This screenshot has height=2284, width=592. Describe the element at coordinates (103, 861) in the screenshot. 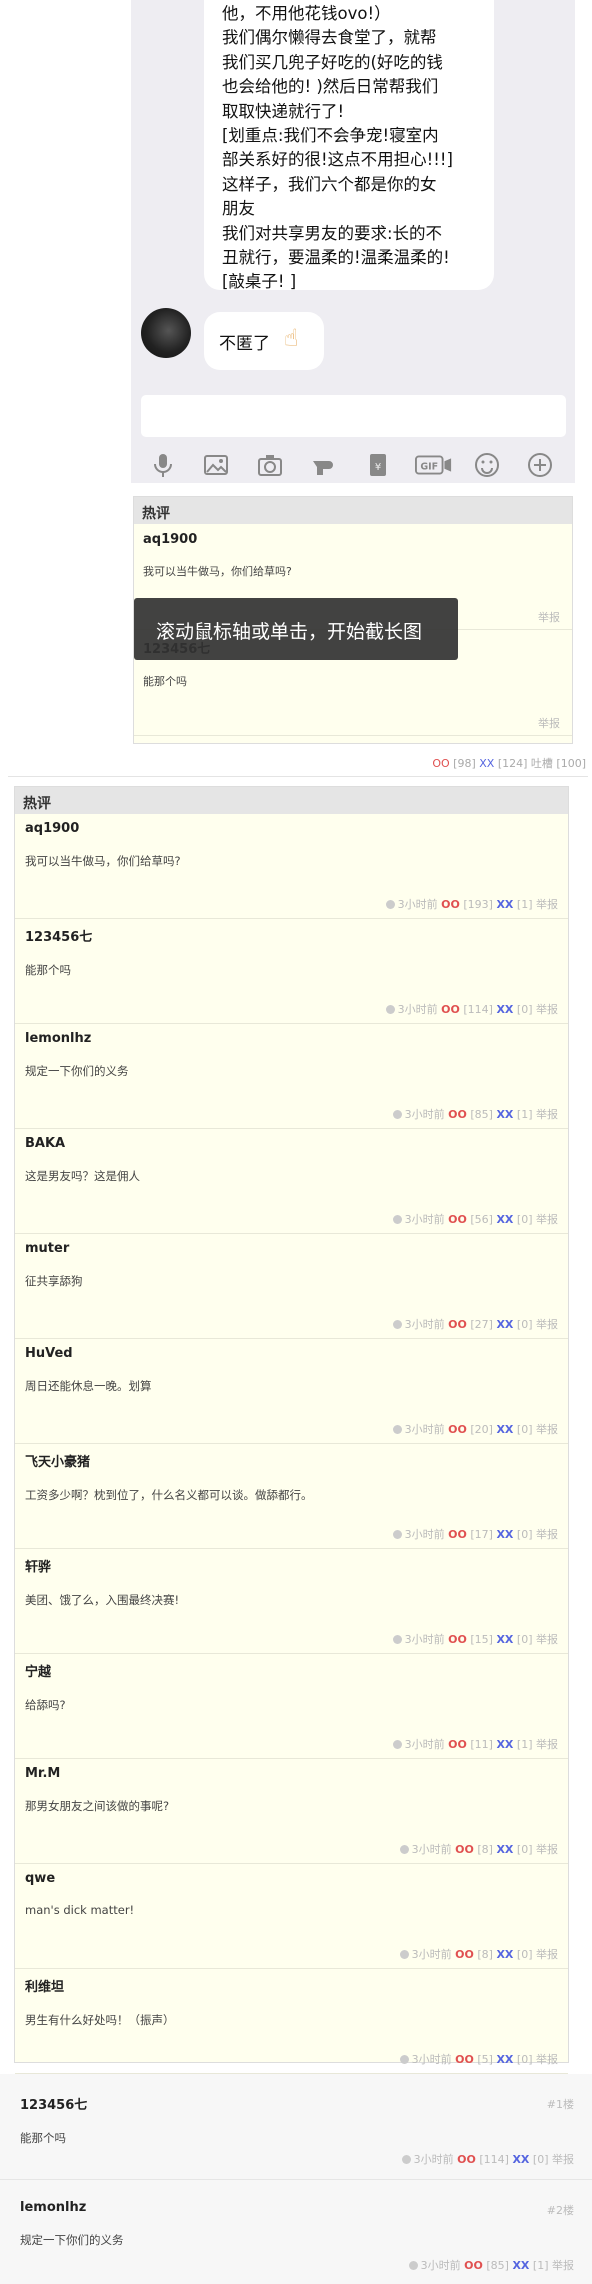

I see `comment-text: 我可以当牛做马，你们给草吗?` at that location.